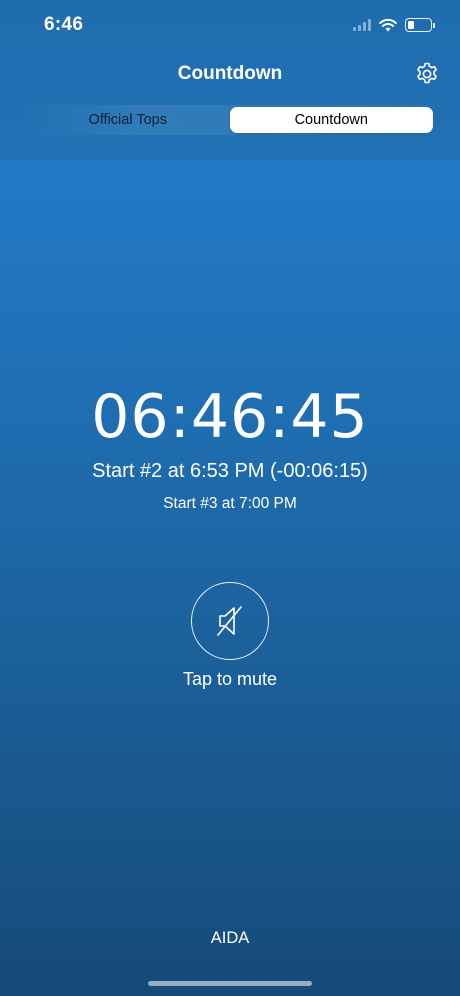  What do you see at coordinates (427, 74) in the screenshot?
I see `gear-icon` at bounding box center [427, 74].